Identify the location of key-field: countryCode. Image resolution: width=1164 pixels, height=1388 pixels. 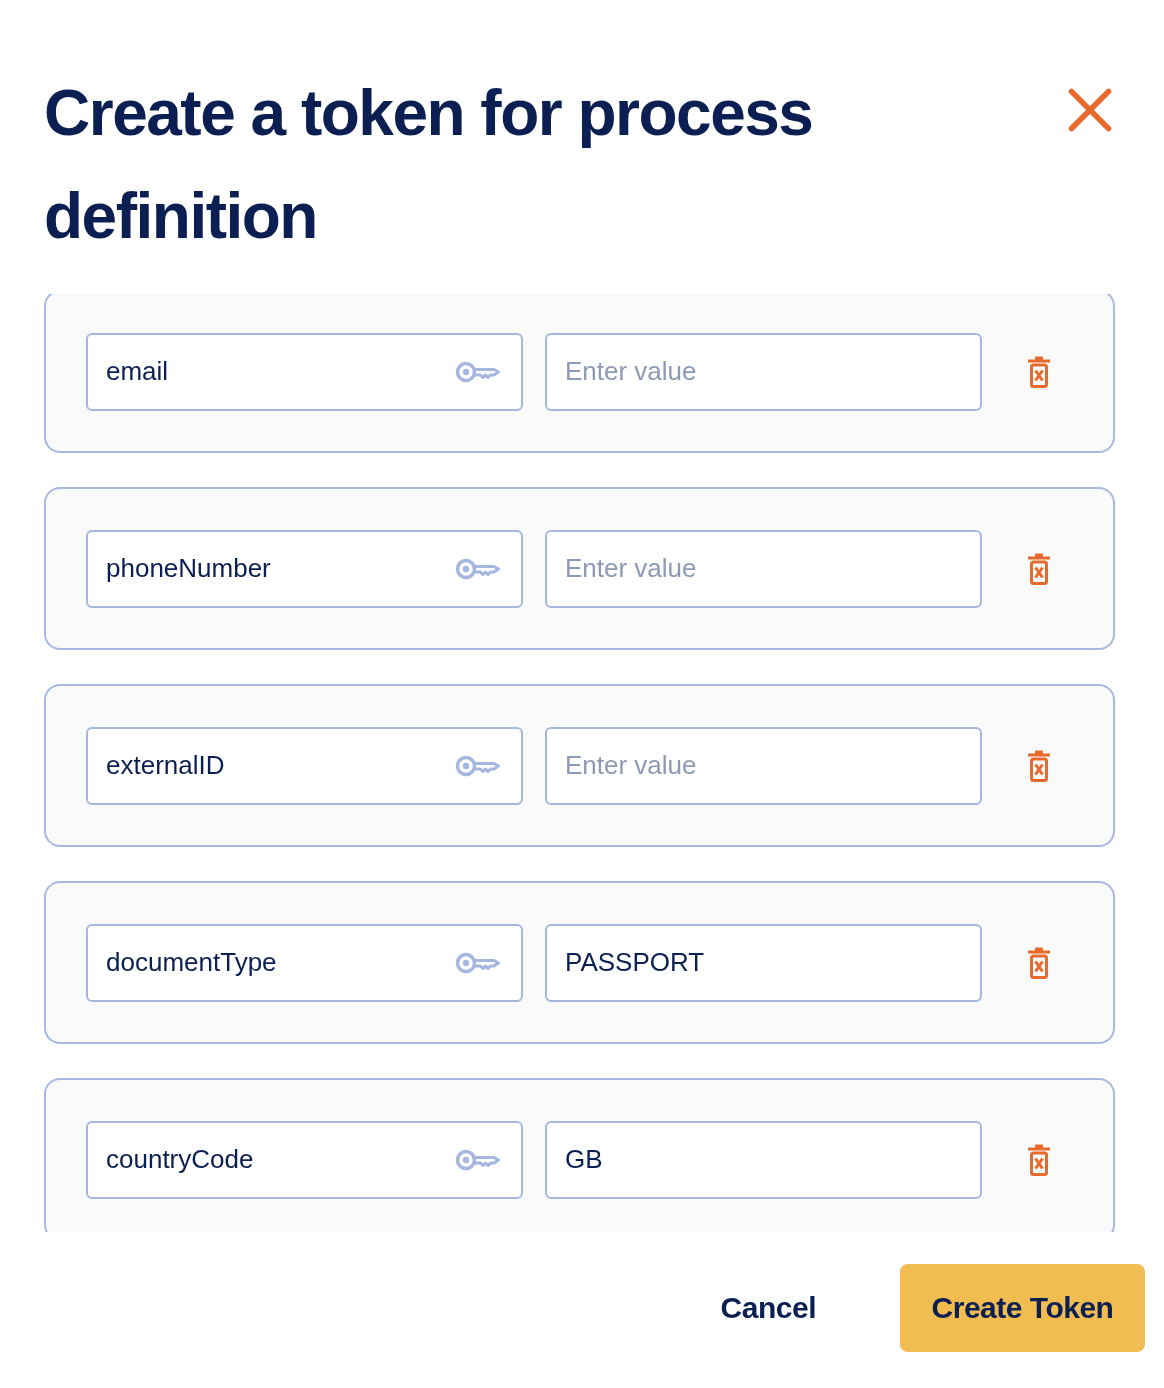
(304, 1159).